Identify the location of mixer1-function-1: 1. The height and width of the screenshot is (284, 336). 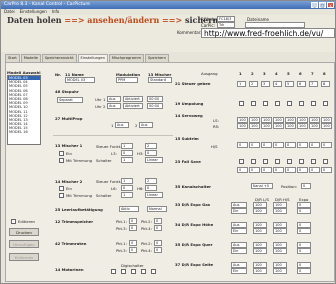
(127, 146).